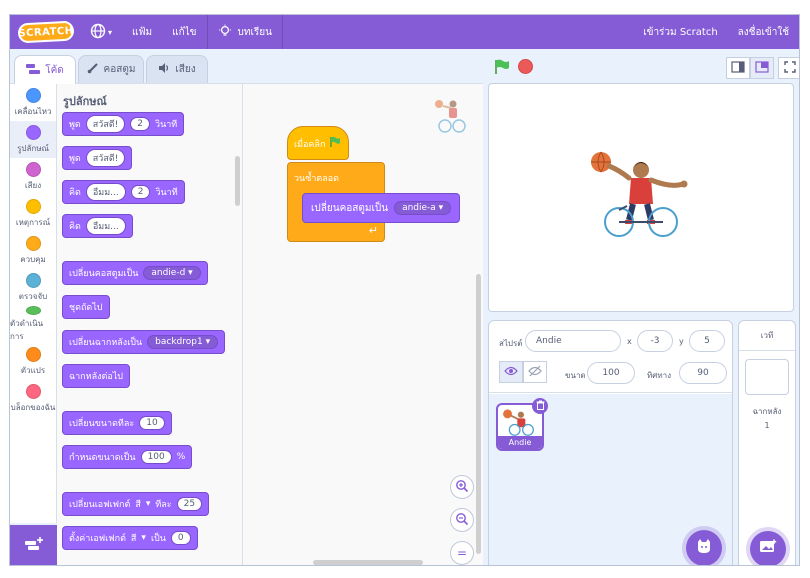  I want to click on choose-sprite-button, so click(704, 547).